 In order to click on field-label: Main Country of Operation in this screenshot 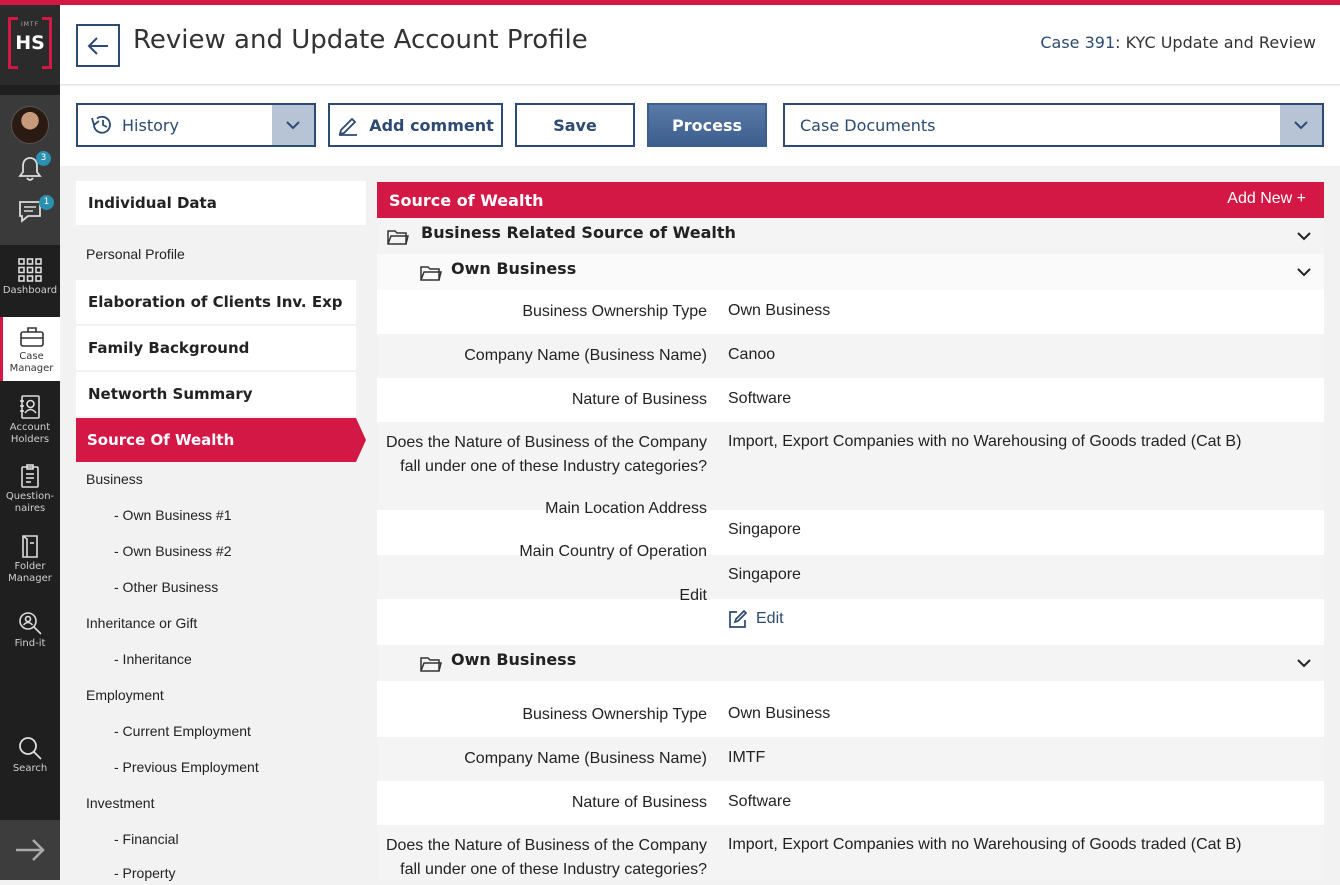, I will do `click(613, 551)`.